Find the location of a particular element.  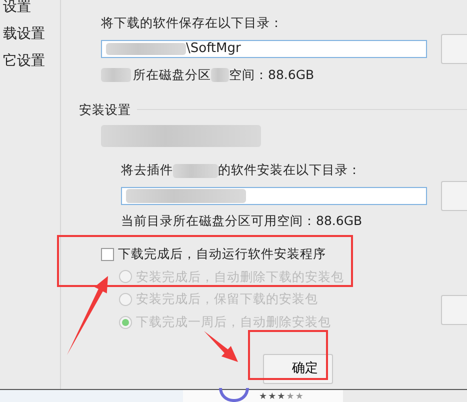

free-space-text: 所在磁盘分区 is located at coordinates (172, 75).